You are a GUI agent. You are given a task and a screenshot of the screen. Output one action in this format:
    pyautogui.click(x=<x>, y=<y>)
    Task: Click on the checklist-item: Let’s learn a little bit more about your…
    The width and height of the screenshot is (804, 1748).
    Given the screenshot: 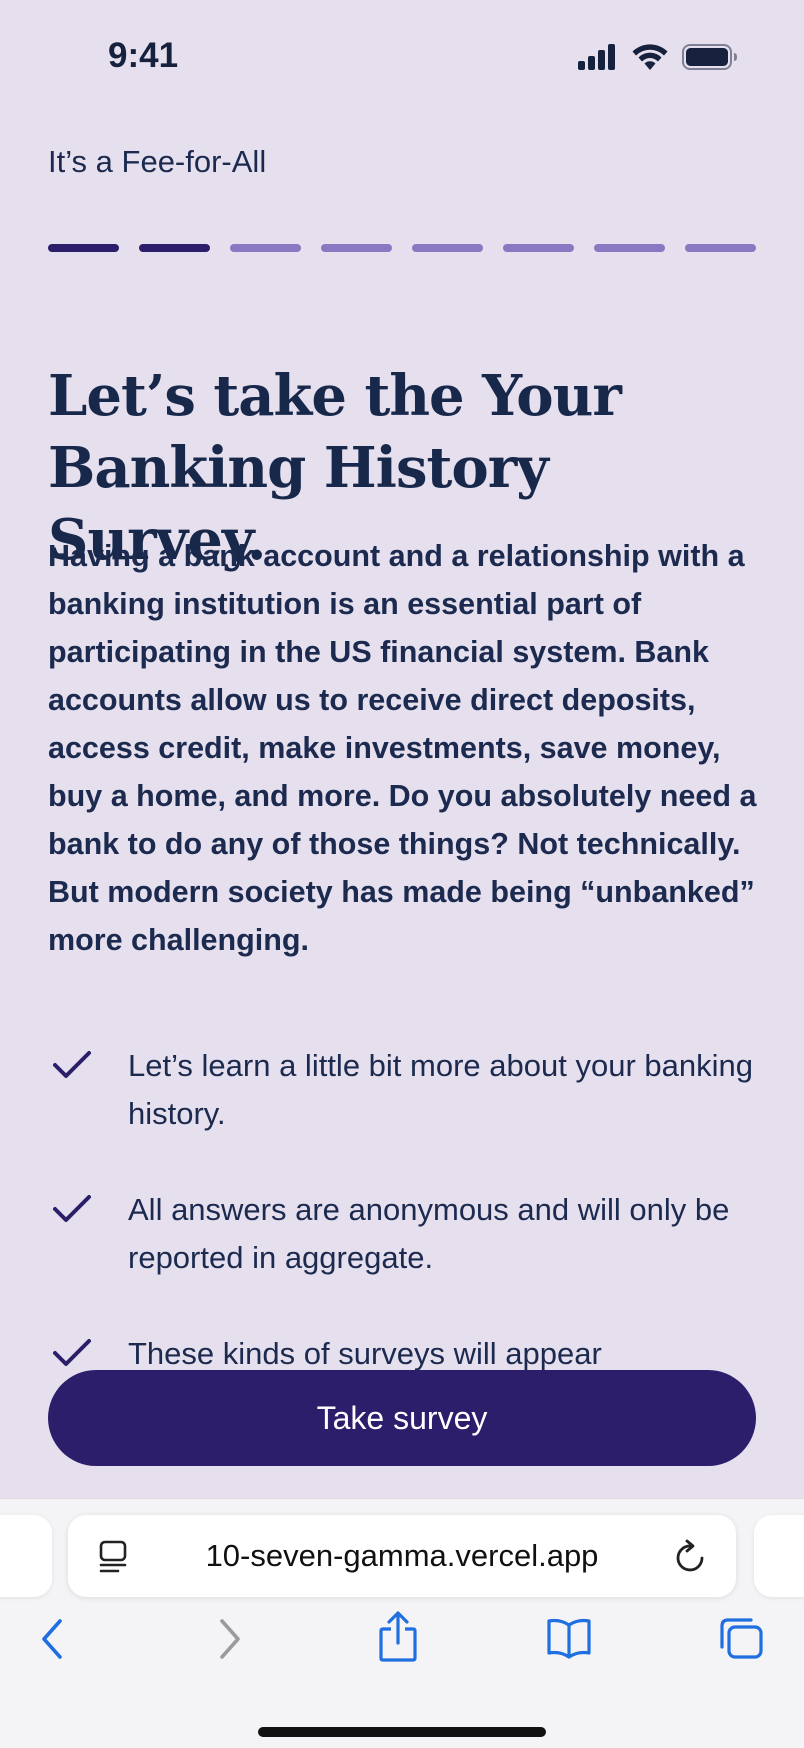 What is the action you would take?
    pyautogui.click(x=404, y=1090)
    